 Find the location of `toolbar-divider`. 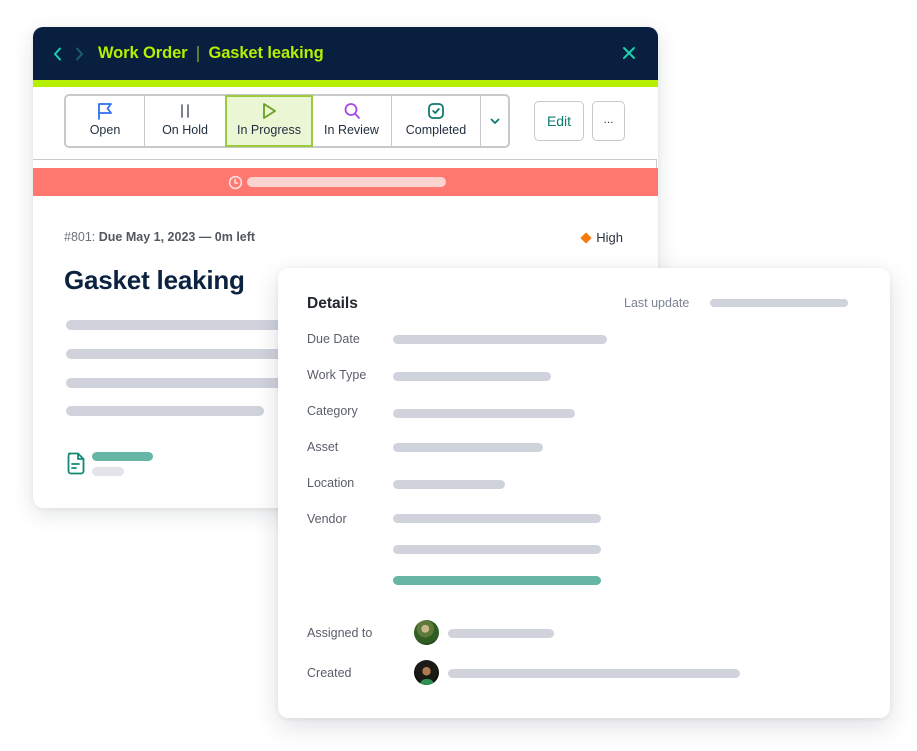

toolbar-divider is located at coordinates (345, 159).